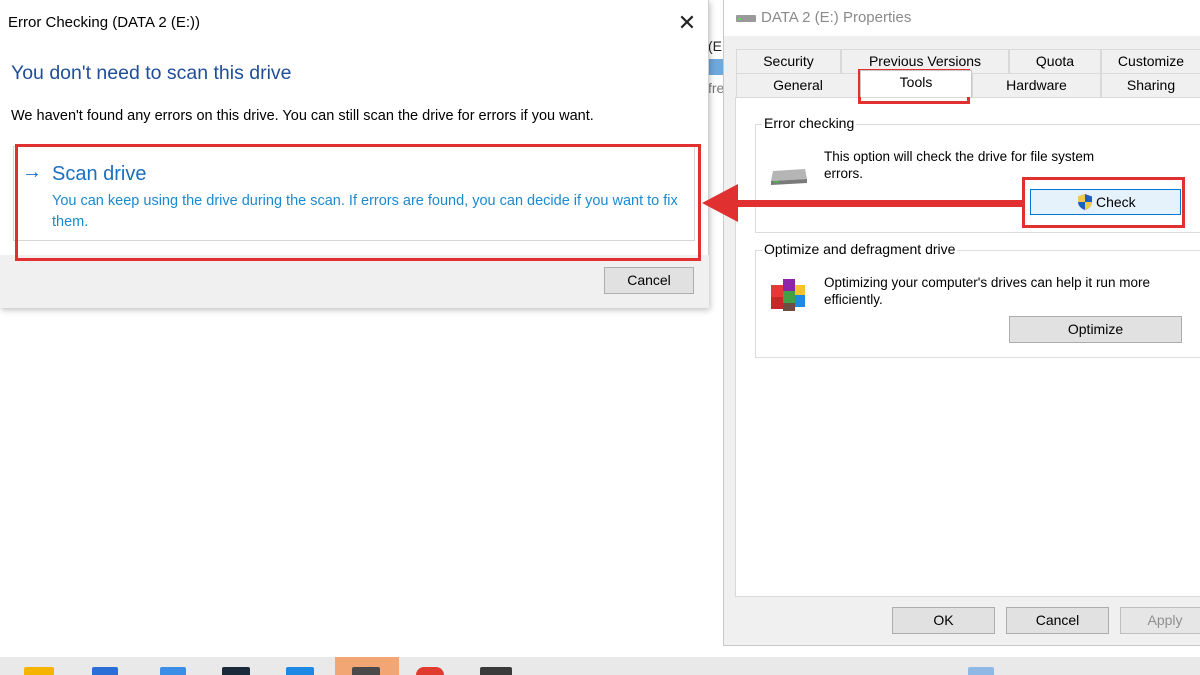 This screenshot has width=1200, height=675. What do you see at coordinates (649, 280) in the screenshot?
I see `error-dialog-cancel-button: Cancel` at bounding box center [649, 280].